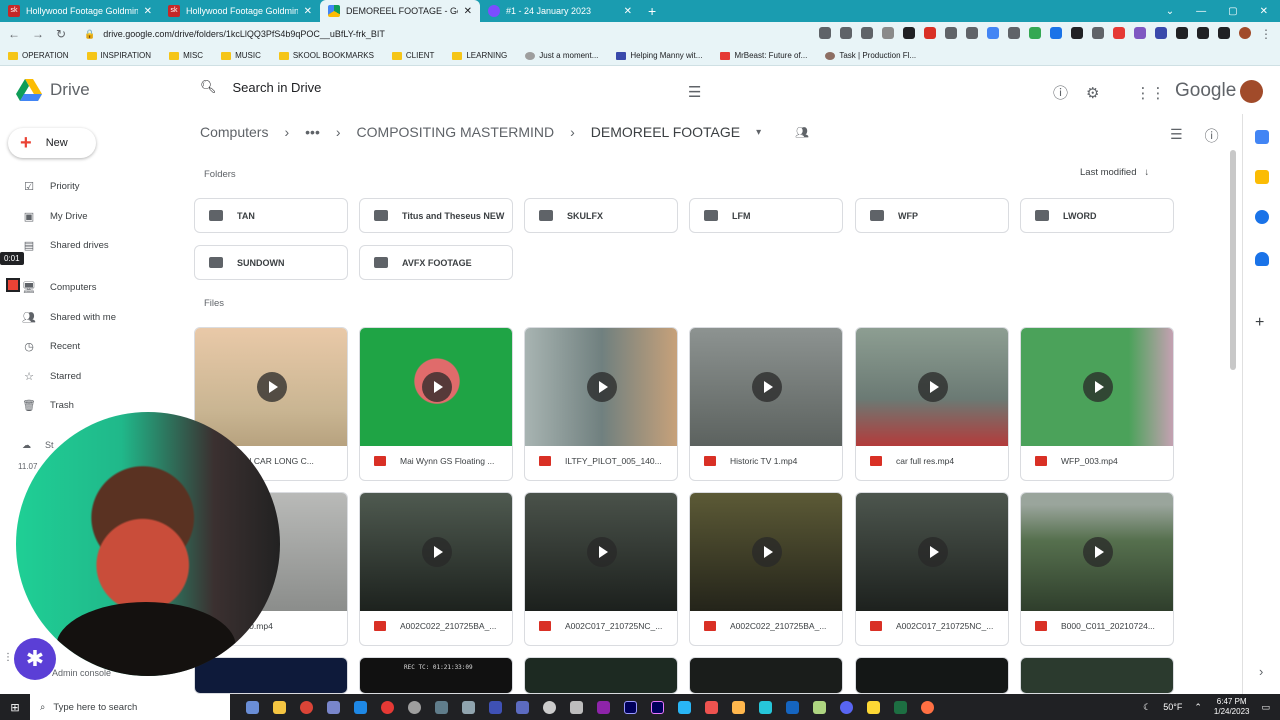 The width and height of the screenshot is (1280, 720). Describe the element at coordinates (927, 707) in the screenshot. I see `firefox-icon` at that location.